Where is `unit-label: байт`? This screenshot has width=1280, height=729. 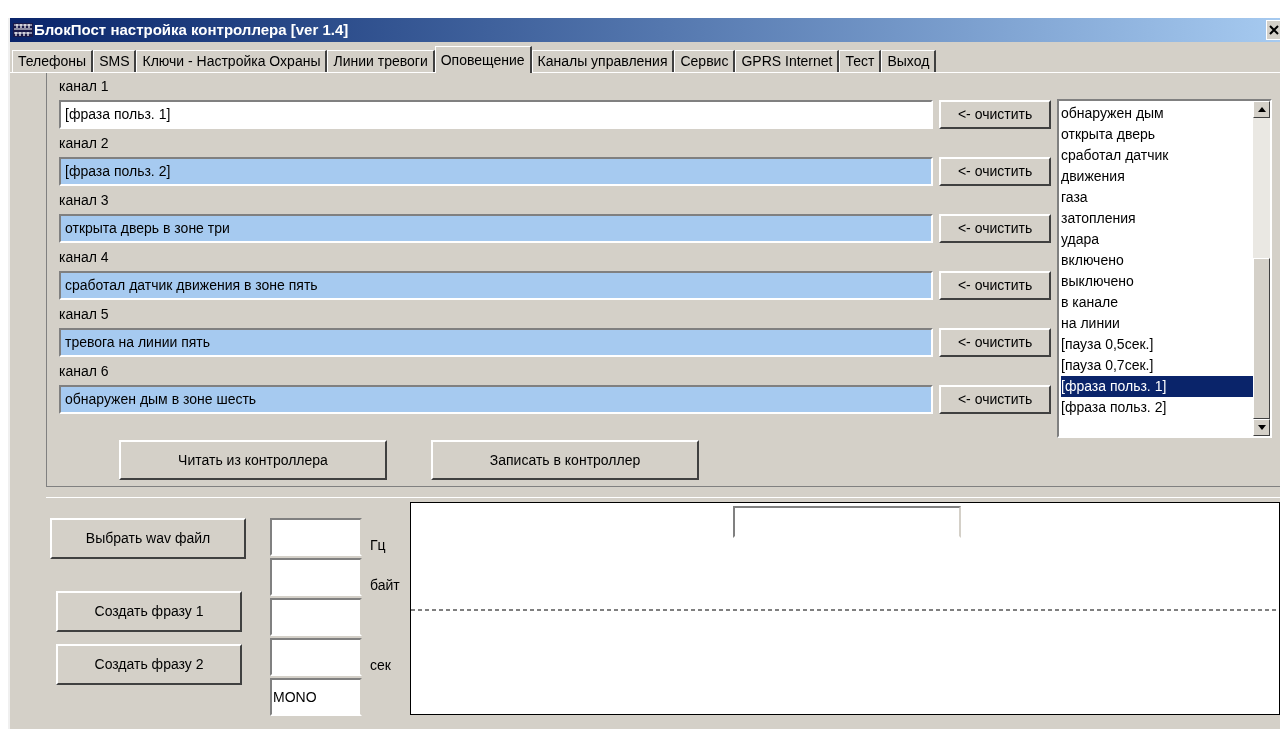
unit-label: байт is located at coordinates (385, 585).